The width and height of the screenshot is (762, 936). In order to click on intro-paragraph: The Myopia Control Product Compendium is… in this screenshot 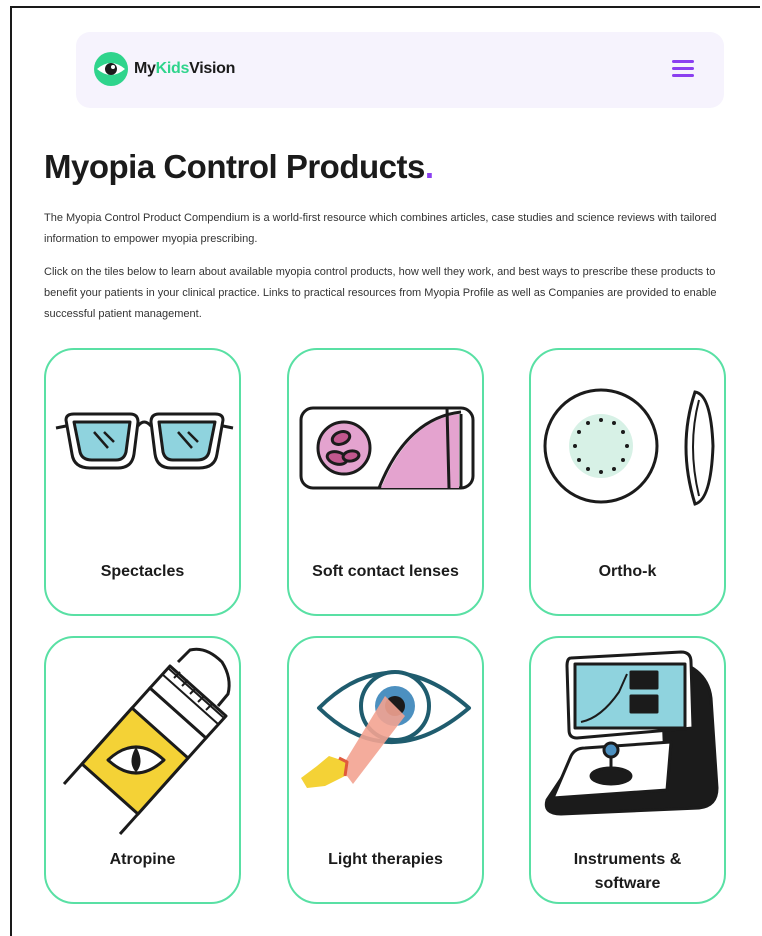, I will do `click(380, 228)`.